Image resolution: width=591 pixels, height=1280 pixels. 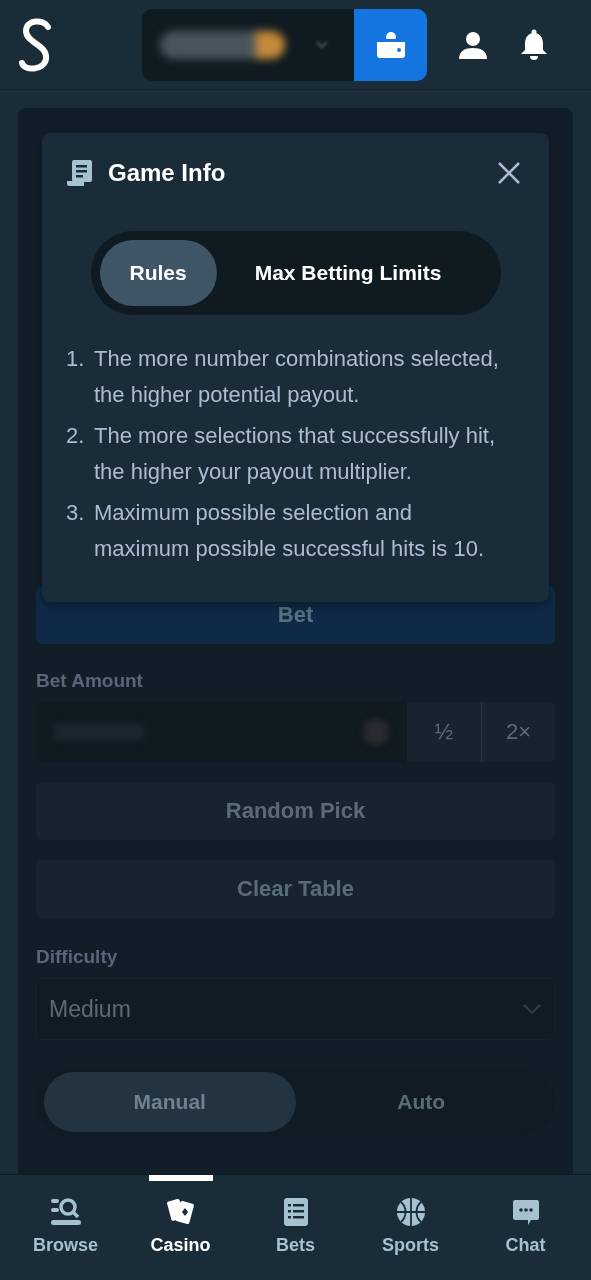 What do you see at coordinates (65, 1212) in the screenshot?
I see `search-list-icon` at bounding box center [65, 1212].